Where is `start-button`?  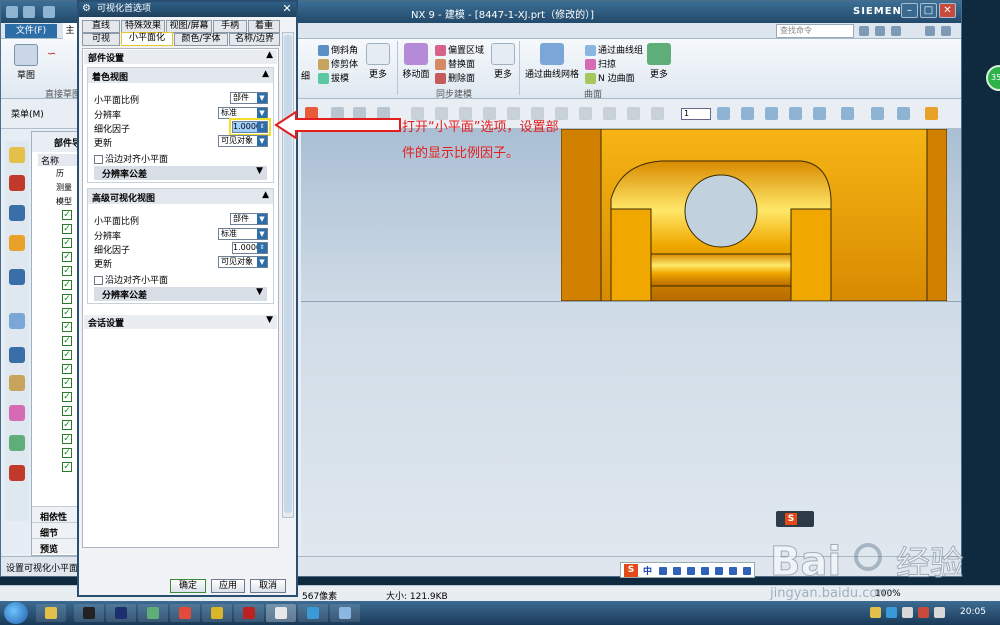
start-button is located at coordinates (16, 613).